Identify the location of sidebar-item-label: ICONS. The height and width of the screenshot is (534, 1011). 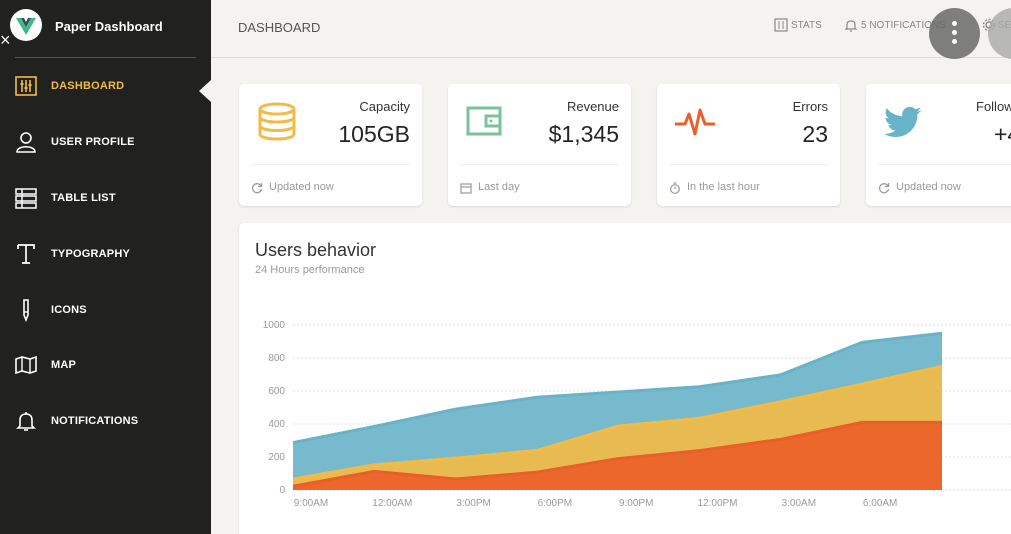
(69, 310).